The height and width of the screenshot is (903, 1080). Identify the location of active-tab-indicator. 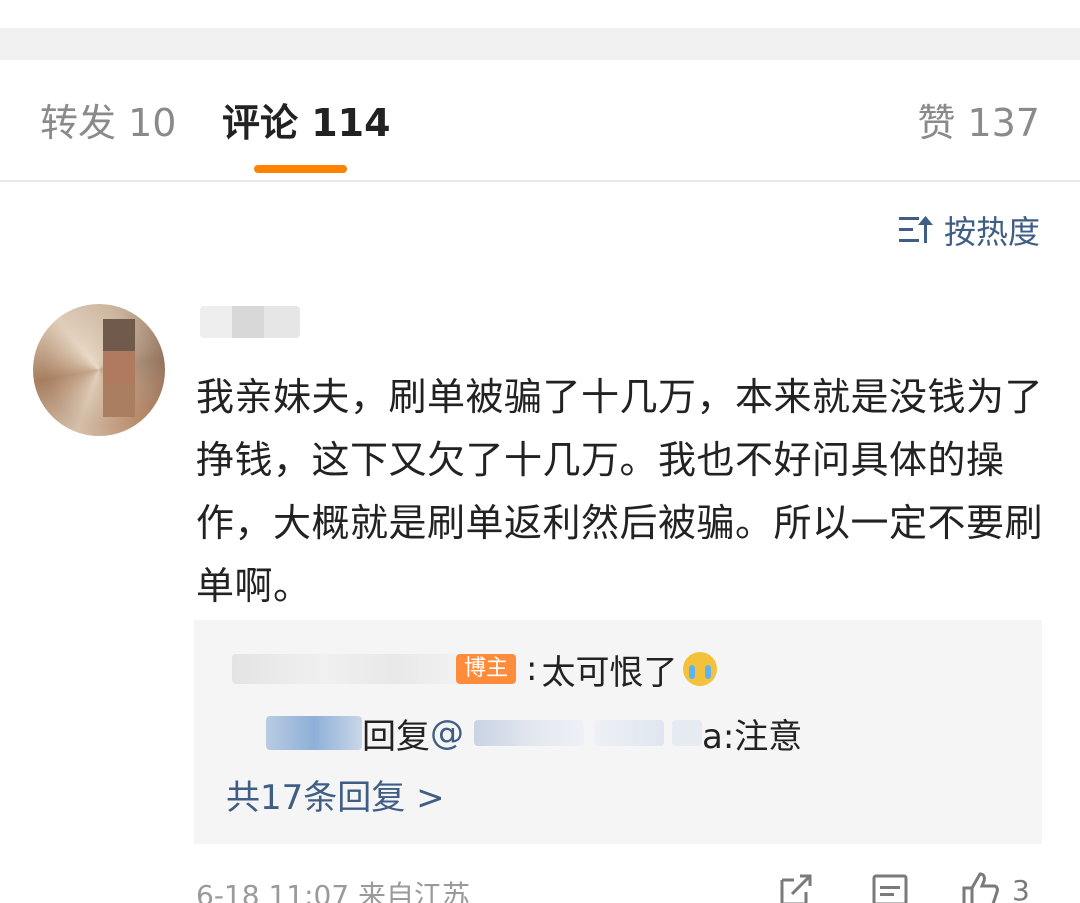
(300, 169).